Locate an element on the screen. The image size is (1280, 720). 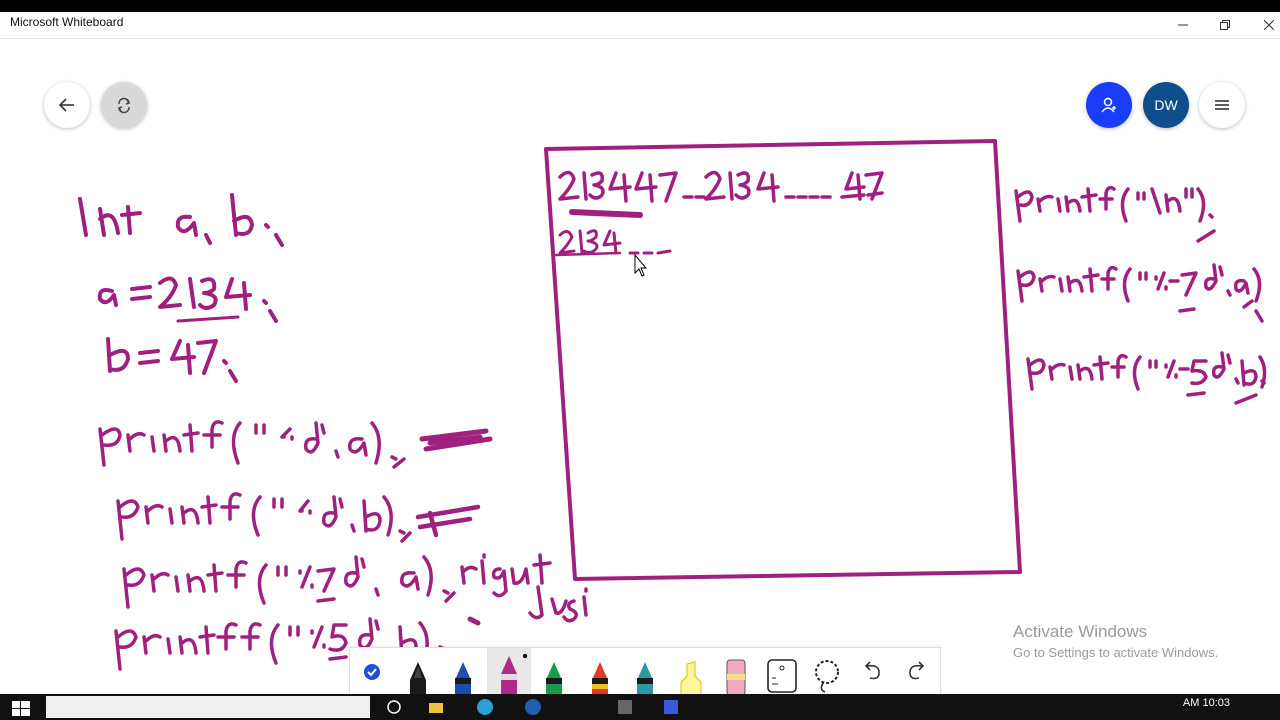
tool-pen-magenta is located at coordinates (509, 671).